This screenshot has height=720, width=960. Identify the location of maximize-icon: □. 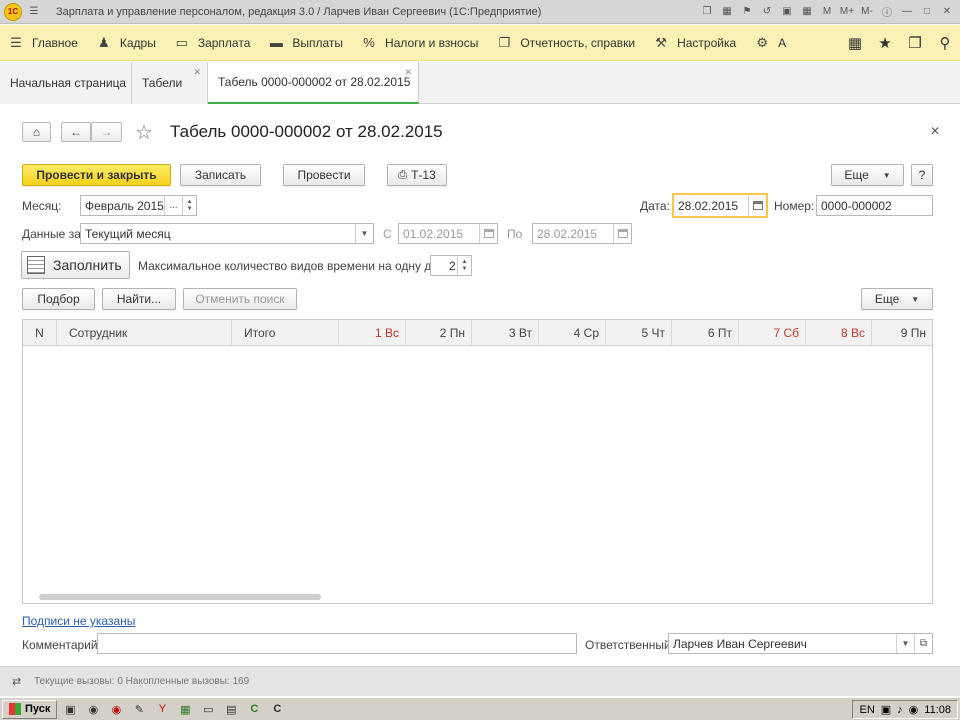
(927, 11).